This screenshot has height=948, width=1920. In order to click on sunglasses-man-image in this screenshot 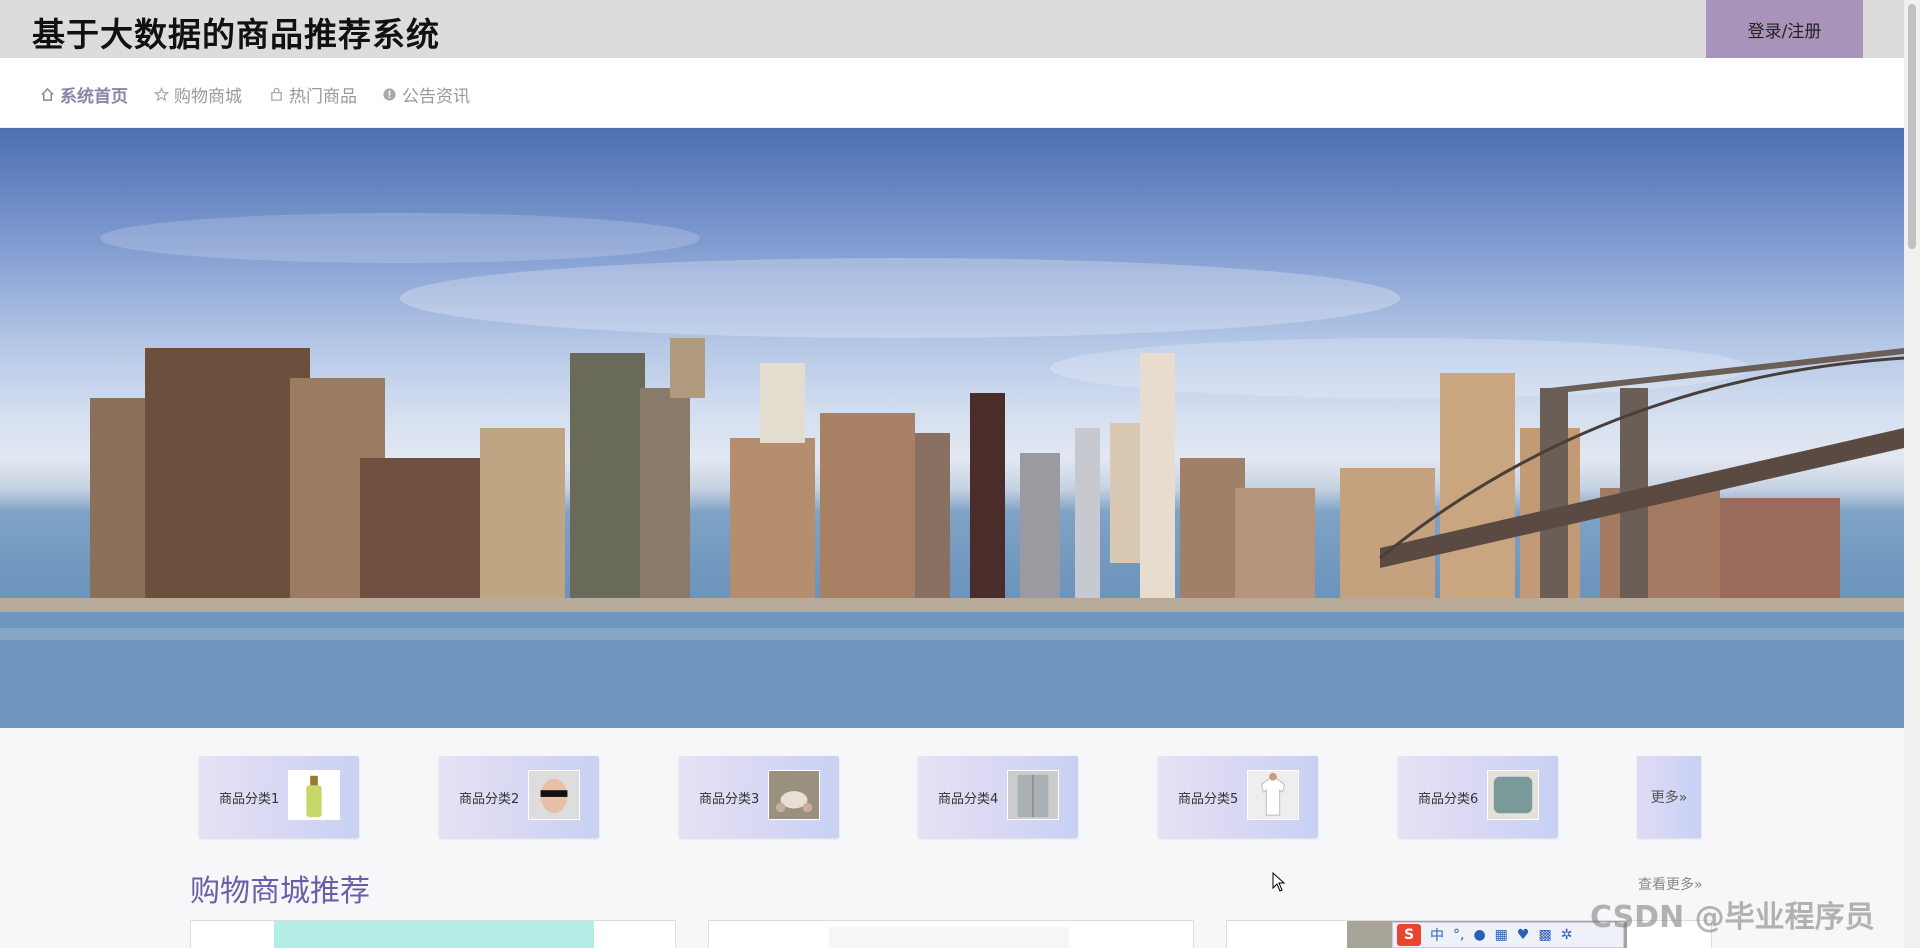, I will do `click(554, 795)`.